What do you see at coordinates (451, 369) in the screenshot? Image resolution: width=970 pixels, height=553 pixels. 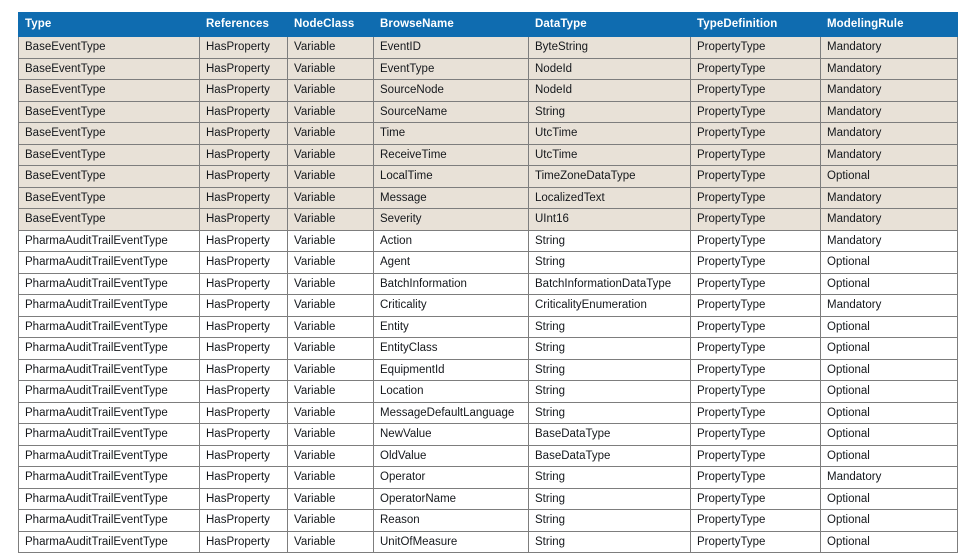 I see `table-cell: EquipmentId` at bounding box center [451, 369].